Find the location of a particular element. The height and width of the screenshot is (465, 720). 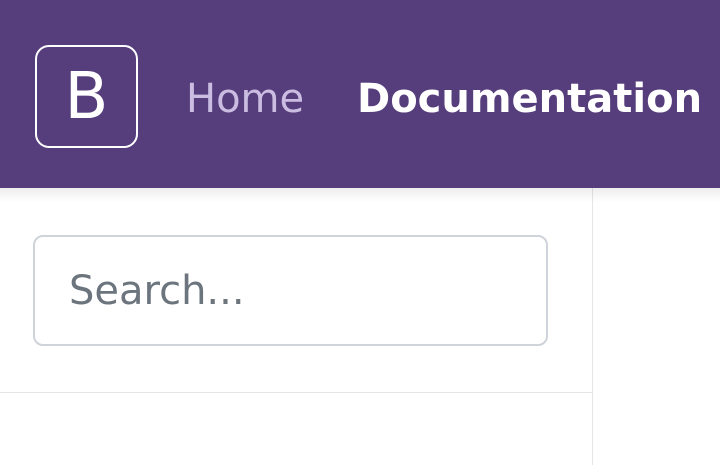

brand-logo: B is located at coordinates (86, 96).